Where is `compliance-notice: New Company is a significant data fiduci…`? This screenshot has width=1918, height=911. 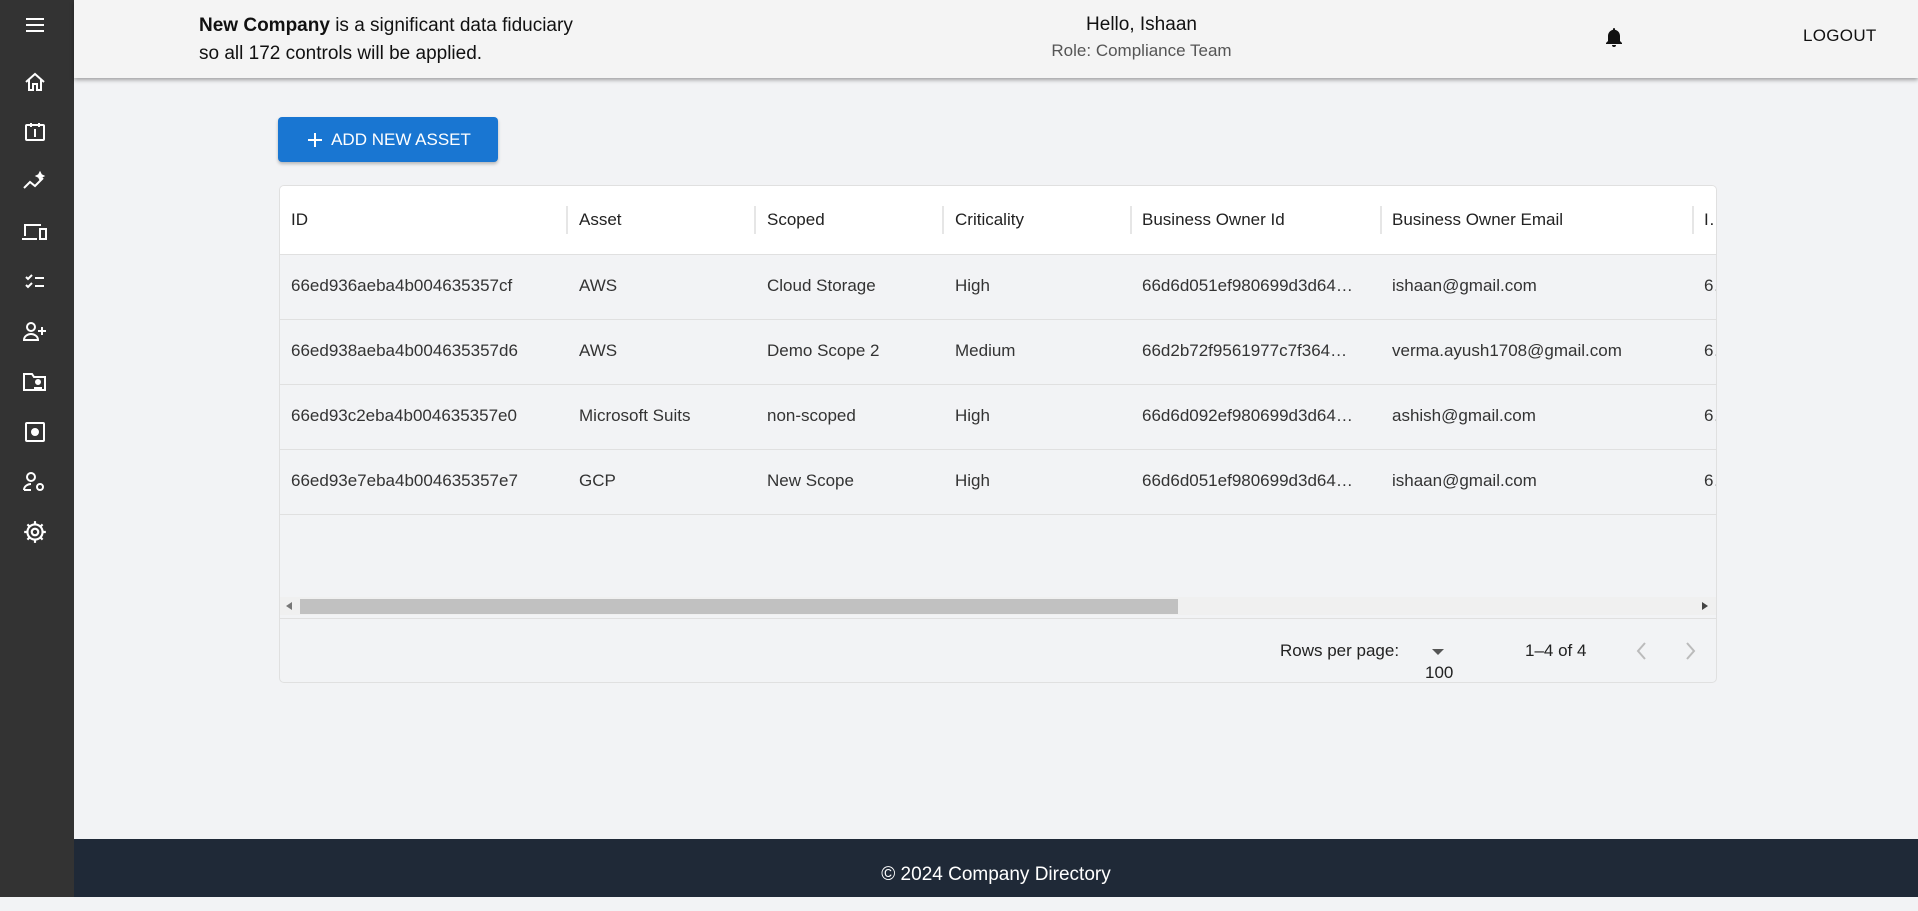 compliance-notice: New Company is a significant data fiduci… is located at coordinates (386, 40).